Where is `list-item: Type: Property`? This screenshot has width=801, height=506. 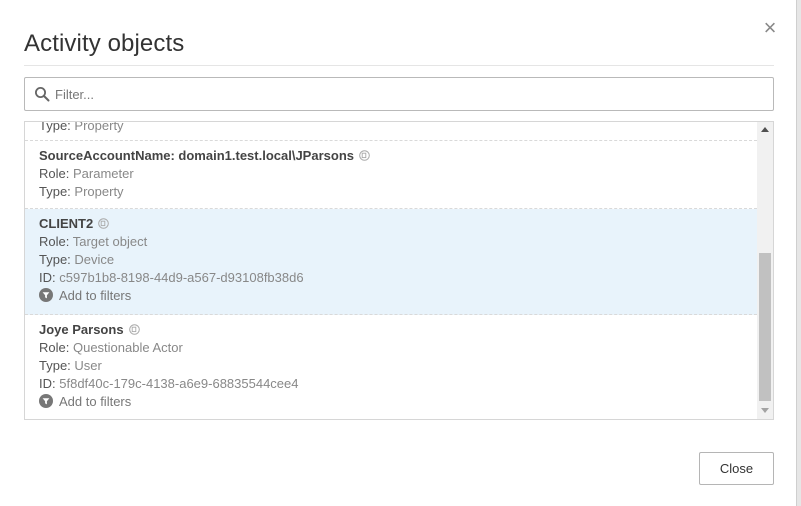
list-item: Type: Property is located at coordinates (391, 131).